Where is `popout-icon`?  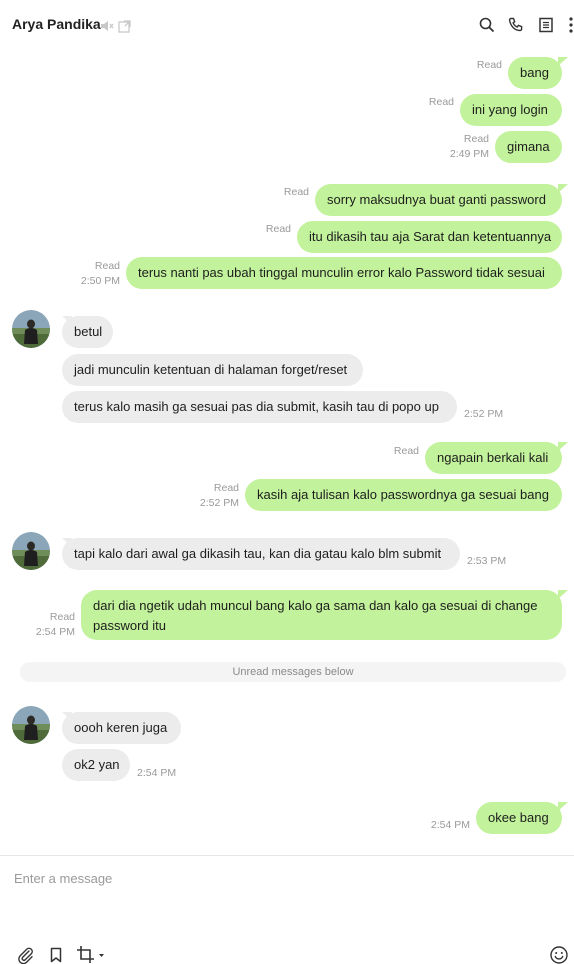 popout-icon is located at coordinates (125, 26).